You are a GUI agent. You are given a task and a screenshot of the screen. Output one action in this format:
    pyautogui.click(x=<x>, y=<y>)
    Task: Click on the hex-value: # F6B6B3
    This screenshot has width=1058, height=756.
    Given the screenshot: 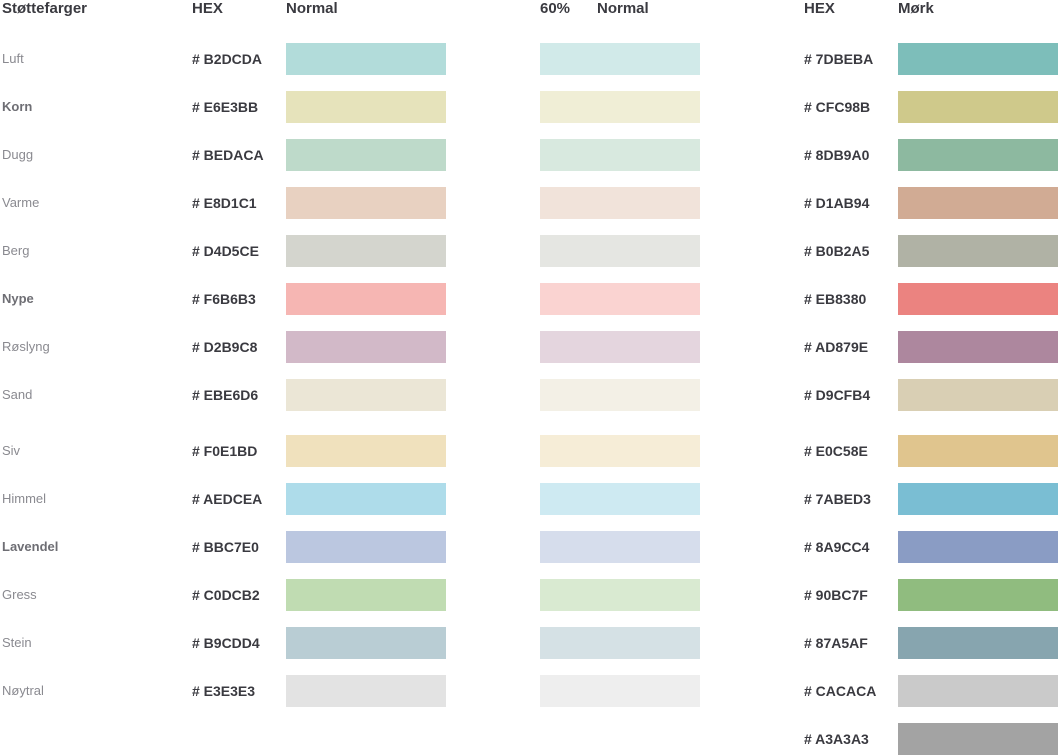 What is the action you would take?
    pyautogui.click(x=224, y=299)
    